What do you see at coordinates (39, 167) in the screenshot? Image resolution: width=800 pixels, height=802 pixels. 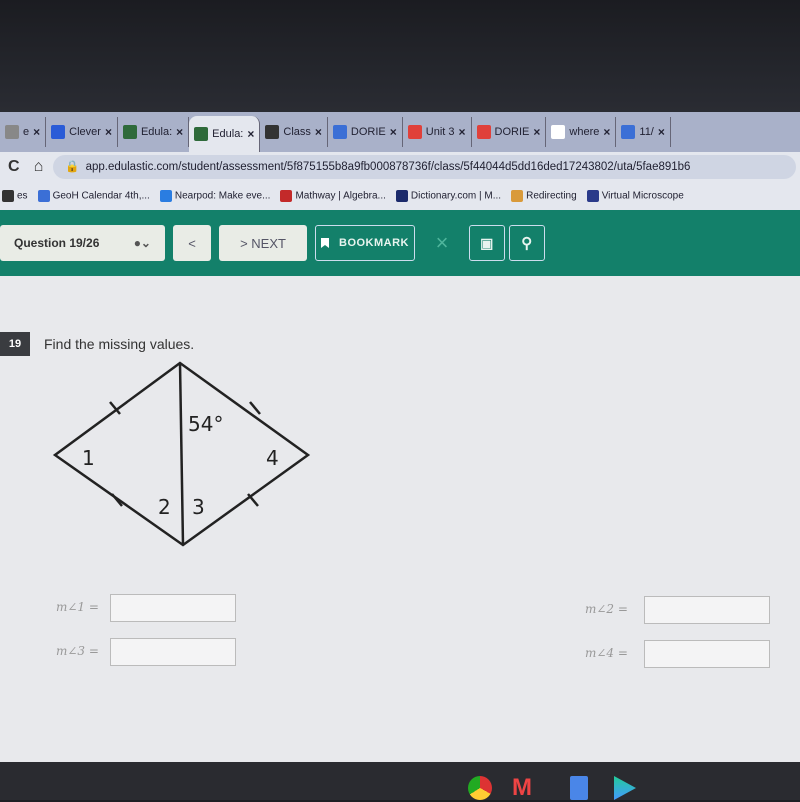 I see `home-icon: ⌂` at bounding box center [39, 167].